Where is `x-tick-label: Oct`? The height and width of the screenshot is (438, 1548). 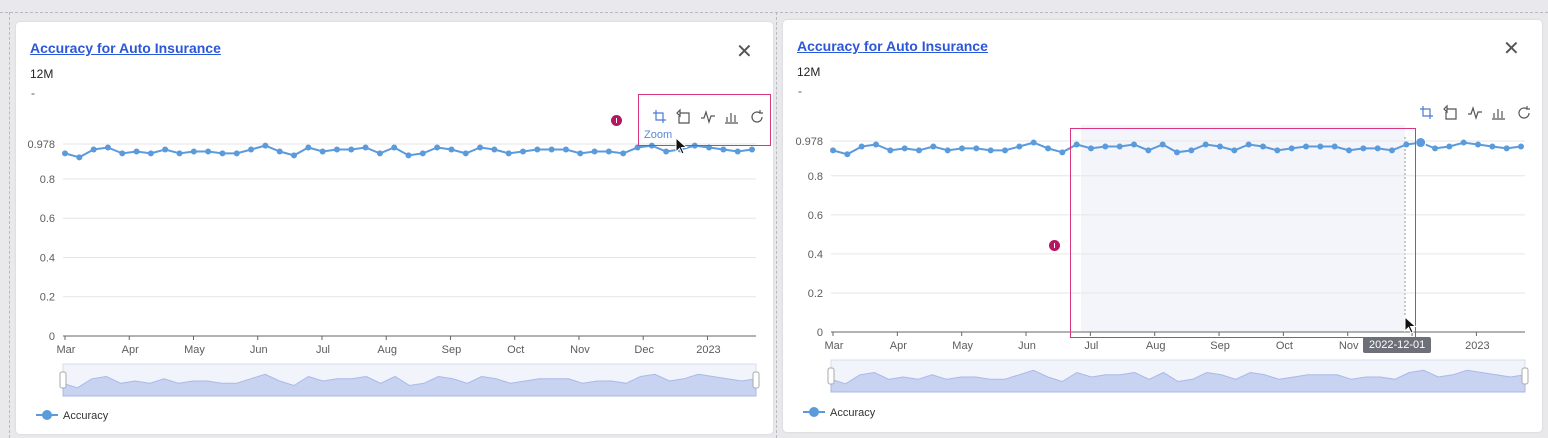 x-tick-label: Oct is located at coordinates (1284, 346).